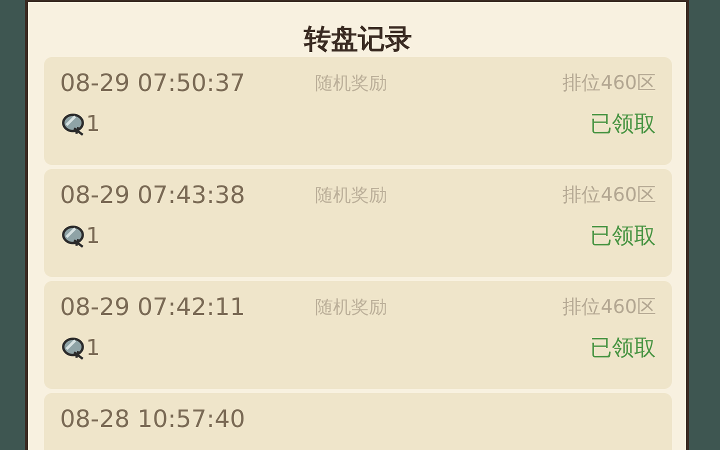  I want to click on dialog-title: 转盘记录, so click(357, 40).